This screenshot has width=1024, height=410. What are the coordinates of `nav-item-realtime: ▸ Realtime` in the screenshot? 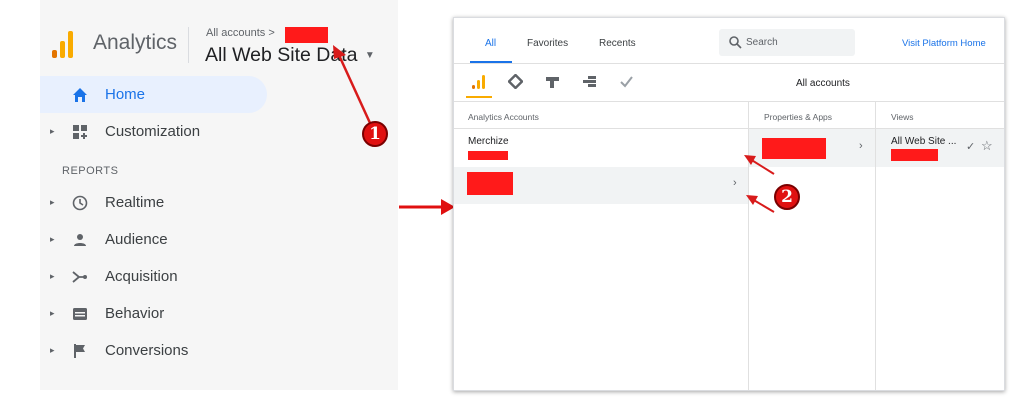 It's located at (219, 202).